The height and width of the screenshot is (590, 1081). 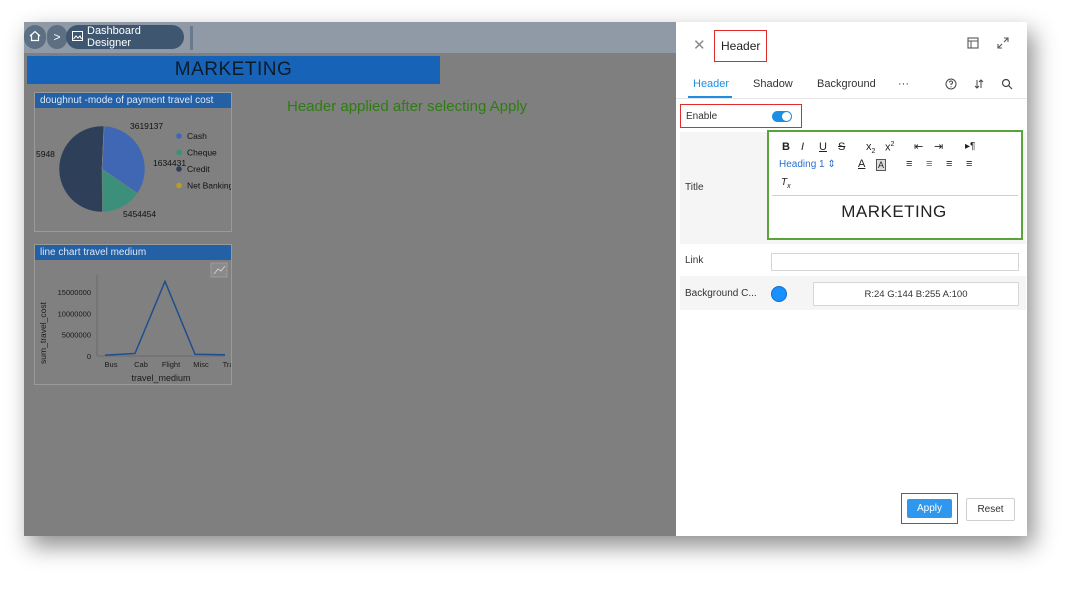 I want to click on data-label: 5454454, so click(x=139, y=214).